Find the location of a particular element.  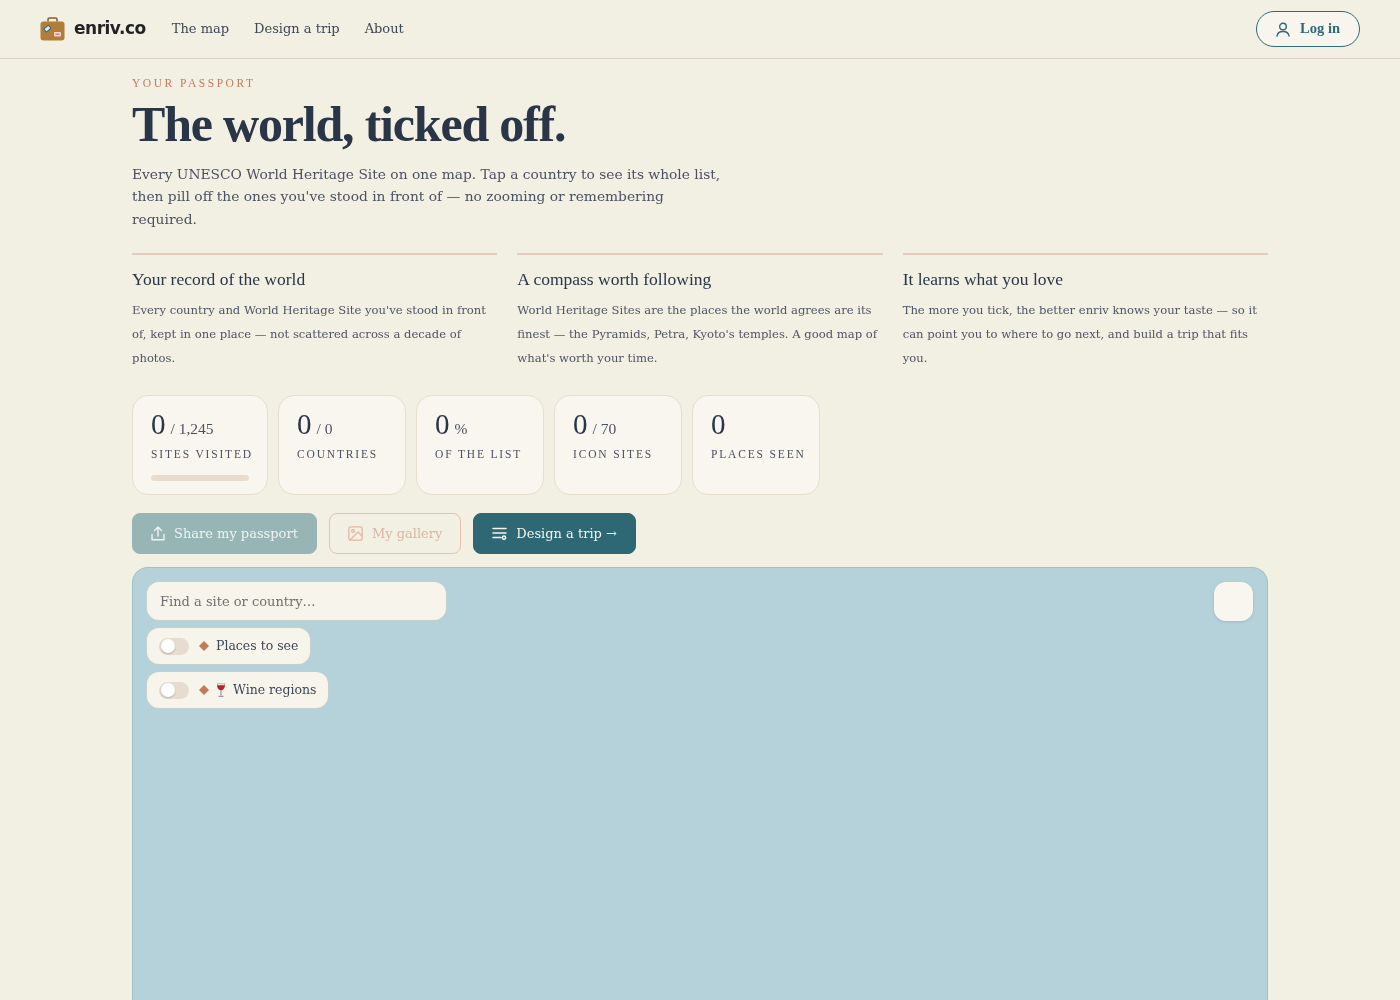

layer-label: Wine regions is located at coordinates (275, 689).